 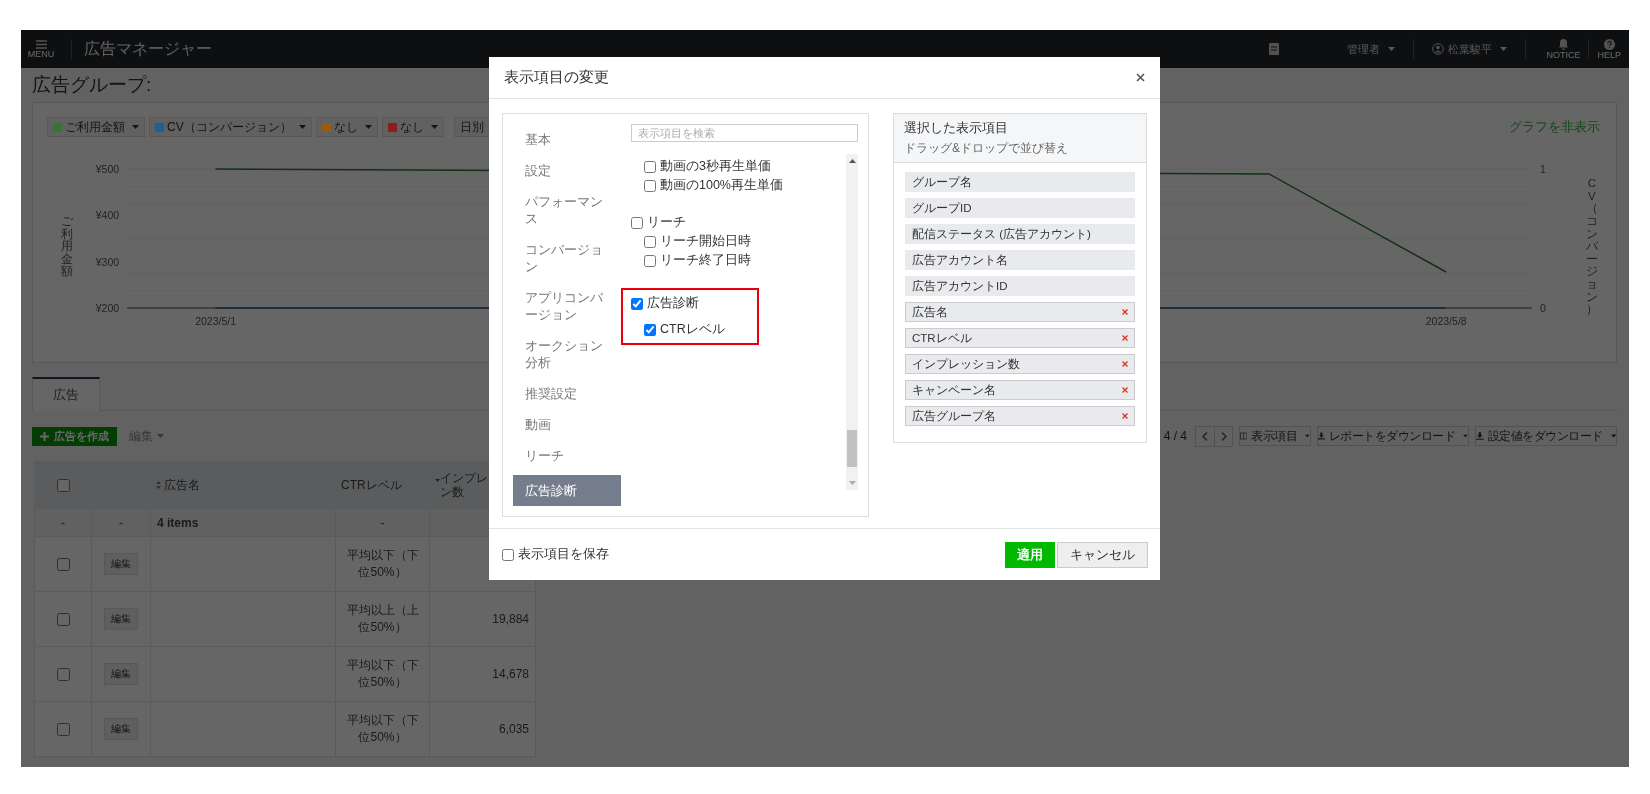 What do you see at coordinates (243, 485) in the screenshot?
I see `column-header: 広告名` at bounding box center [243, 485].